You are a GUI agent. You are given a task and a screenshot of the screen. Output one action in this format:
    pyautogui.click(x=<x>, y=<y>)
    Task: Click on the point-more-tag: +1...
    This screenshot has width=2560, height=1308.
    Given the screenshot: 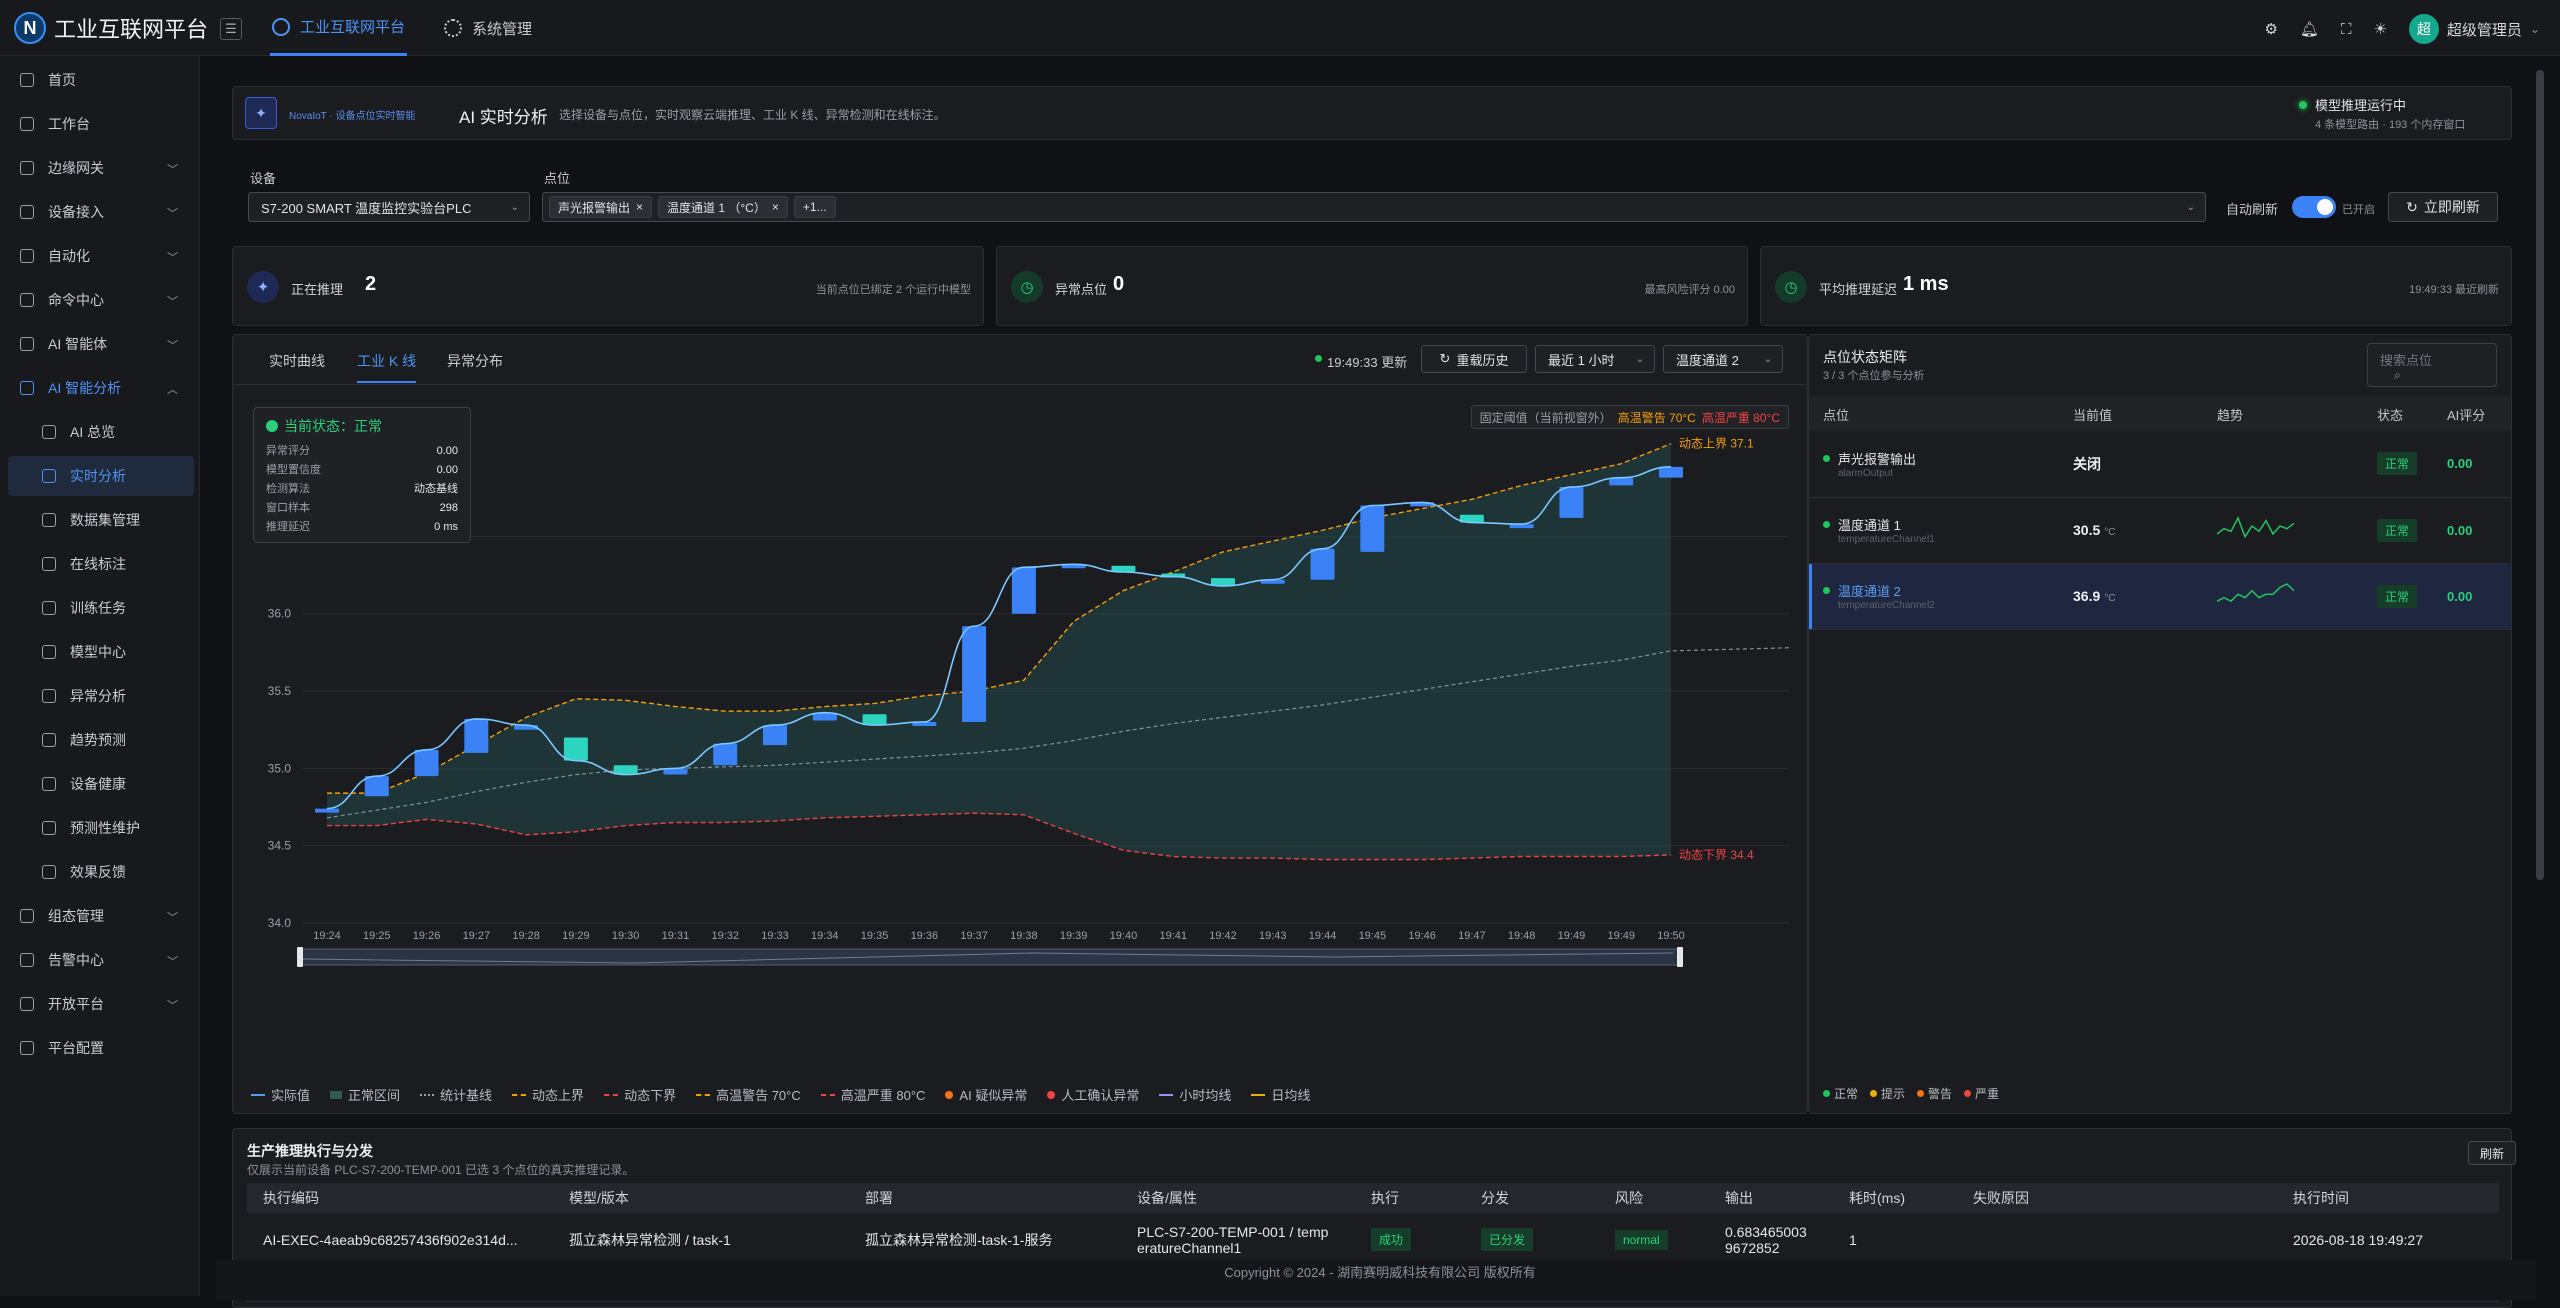 What is the action you would take?
    pyautogui.click(x=814, y=207)
    